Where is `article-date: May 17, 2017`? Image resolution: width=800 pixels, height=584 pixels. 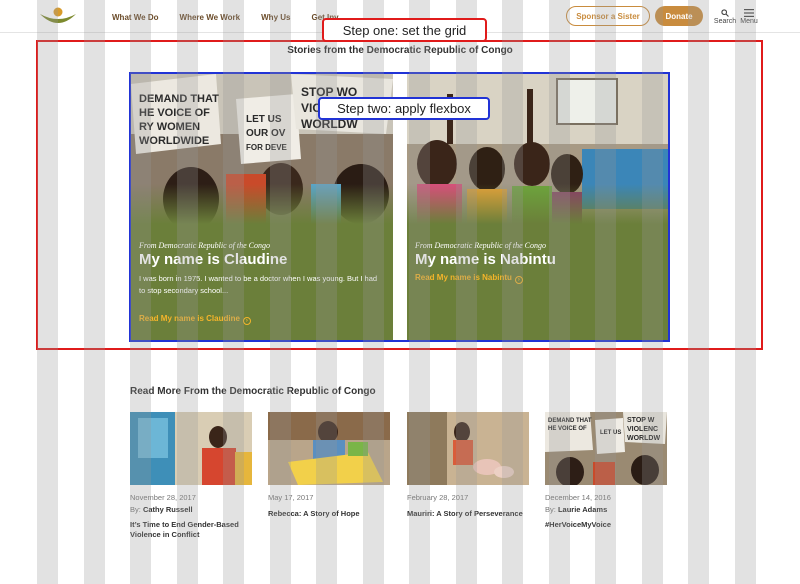 article-date: May 17, 2017 is located at coordinates (291, 497).